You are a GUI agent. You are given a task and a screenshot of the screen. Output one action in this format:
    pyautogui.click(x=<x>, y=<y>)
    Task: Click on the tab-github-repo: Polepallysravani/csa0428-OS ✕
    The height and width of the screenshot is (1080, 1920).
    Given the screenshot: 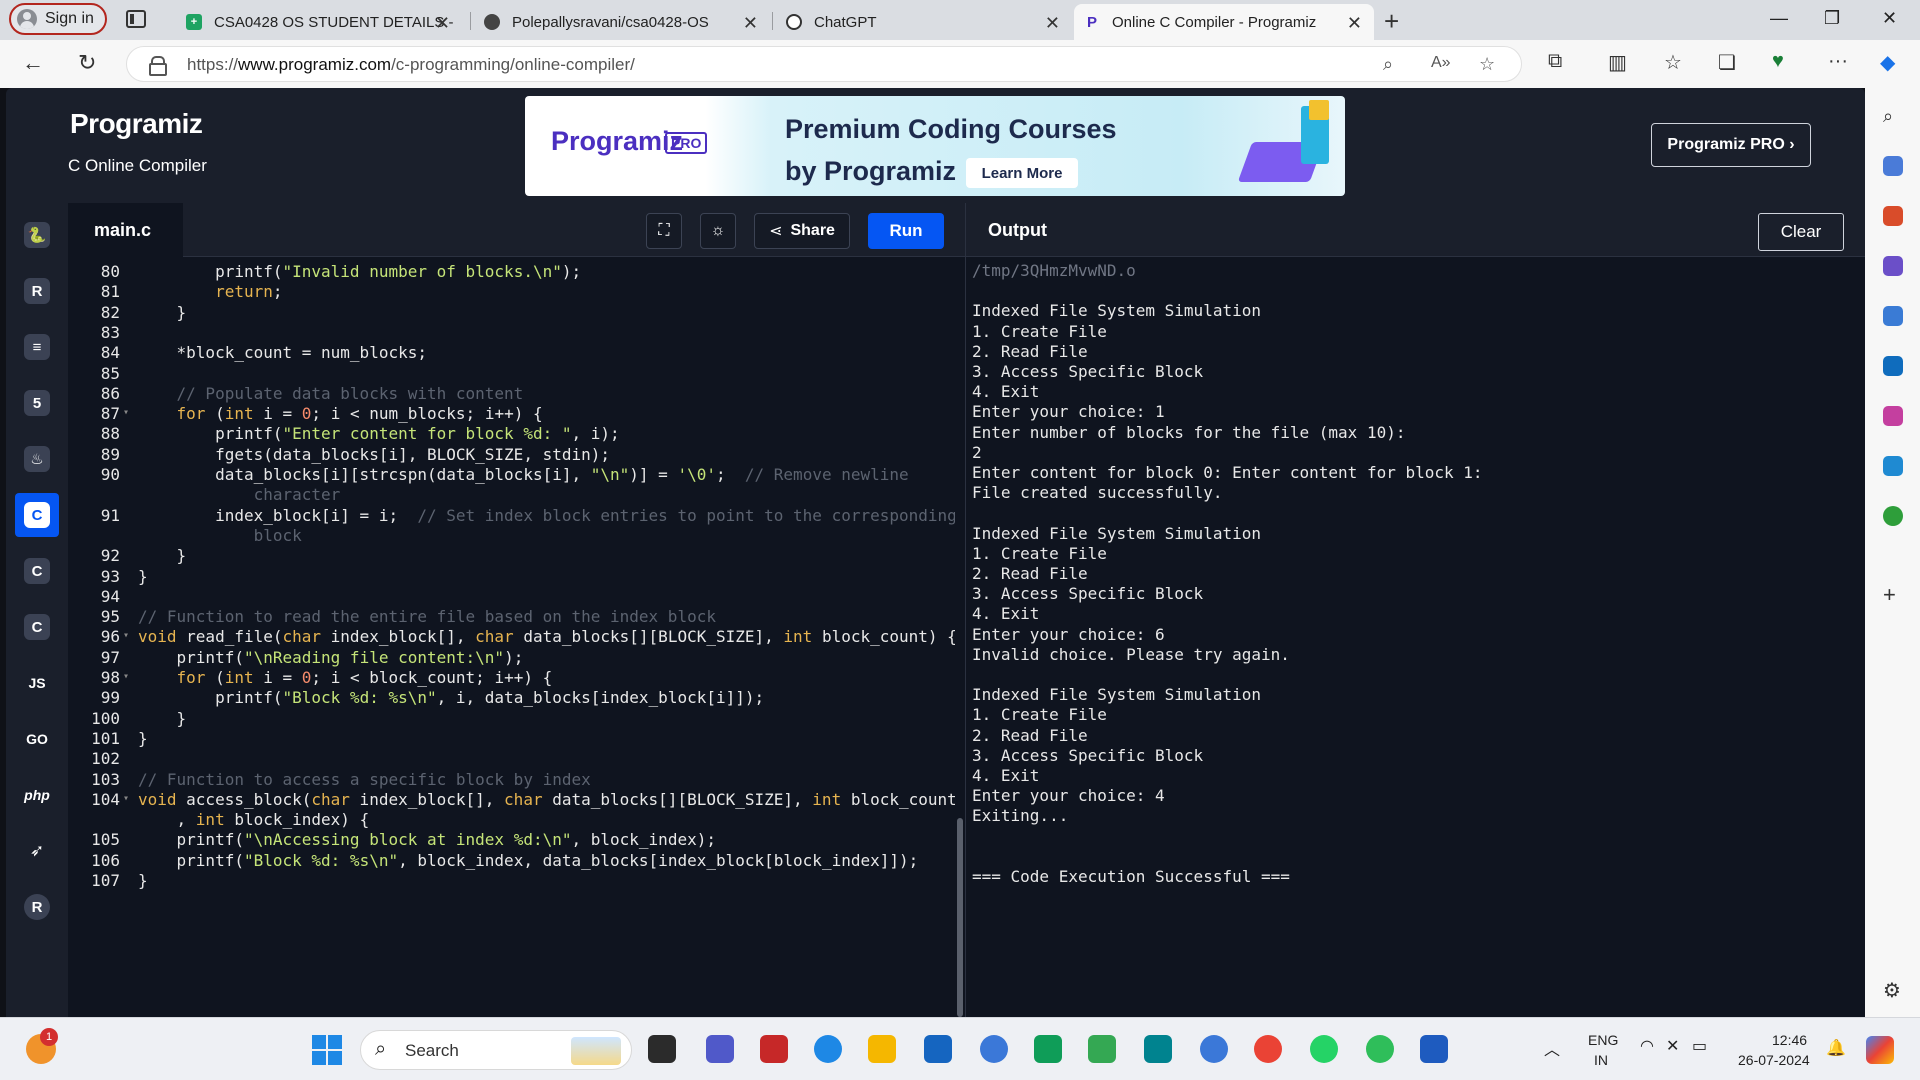 What is the action you would take?
    pyautogui.click(x=622, y=22)
    